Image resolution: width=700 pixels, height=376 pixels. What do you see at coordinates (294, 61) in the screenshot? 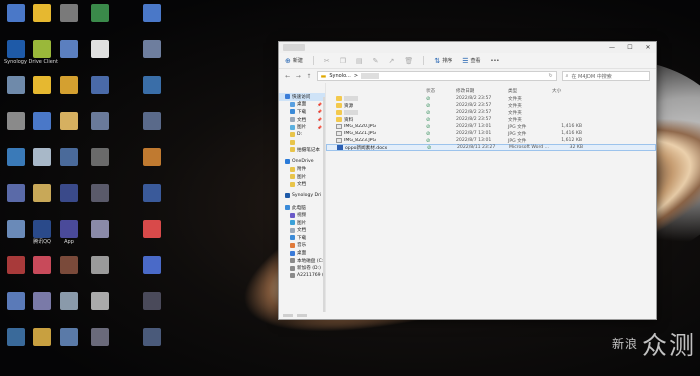
I see `new-button: ⊕ 新建` at bounding box center [294, 61].